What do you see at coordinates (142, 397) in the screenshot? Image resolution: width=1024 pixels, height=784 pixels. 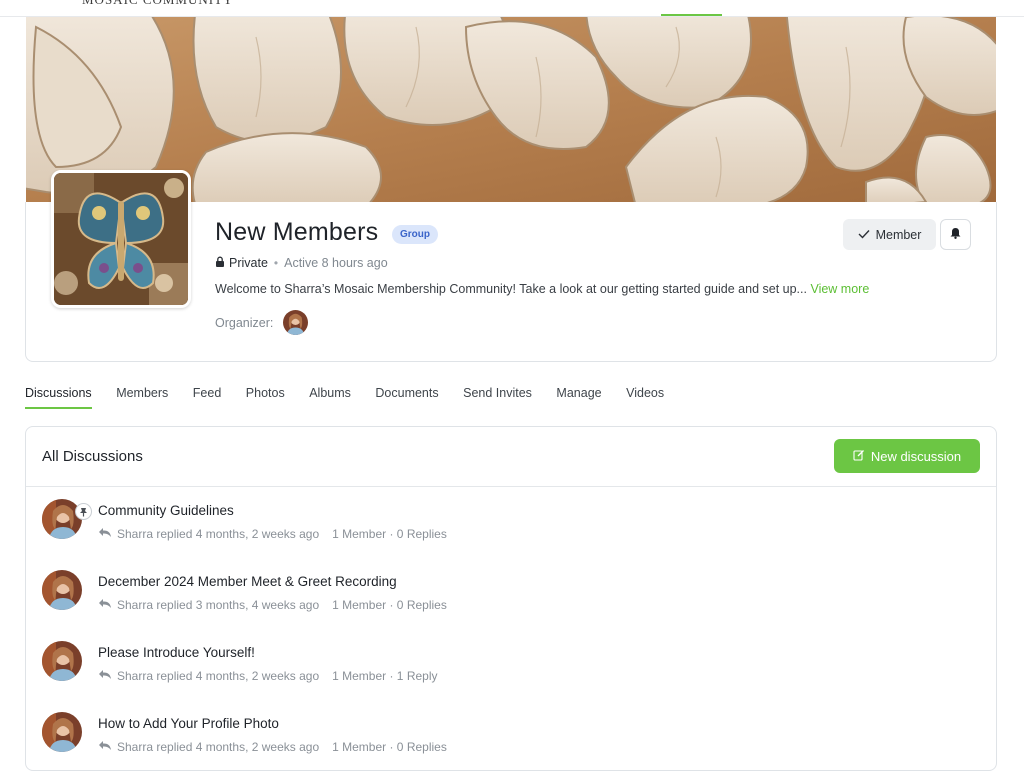 I see `tab-members: Members` at bounding box center [142, 397].